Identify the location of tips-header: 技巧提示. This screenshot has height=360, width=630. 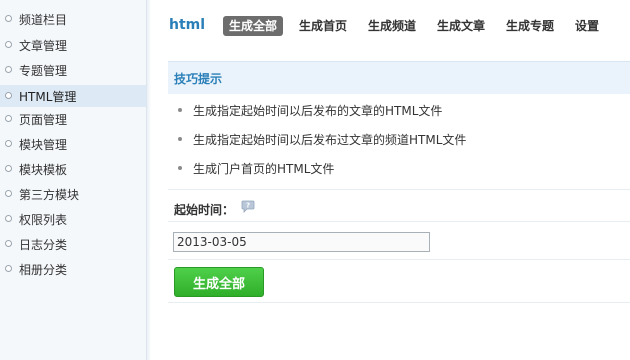
(399, 77).